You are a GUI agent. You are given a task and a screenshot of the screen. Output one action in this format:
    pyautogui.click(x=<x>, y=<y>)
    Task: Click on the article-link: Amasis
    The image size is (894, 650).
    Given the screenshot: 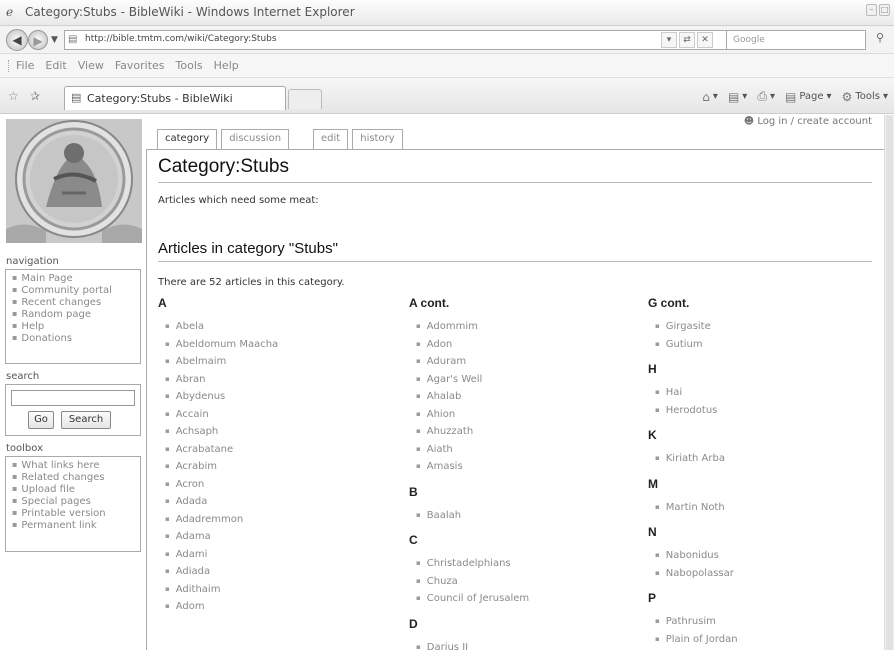 What is the action you would take?
    pyautogui.click(x=529, y=470)
    